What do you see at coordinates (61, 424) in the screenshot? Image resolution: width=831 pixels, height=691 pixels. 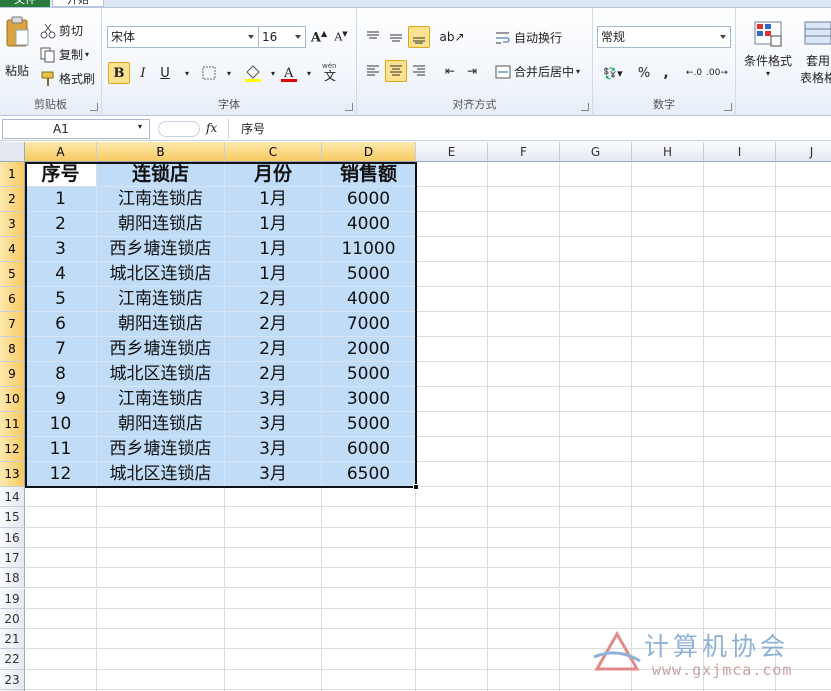 I see `table-cell: 10` at bounding box center [61, 424].